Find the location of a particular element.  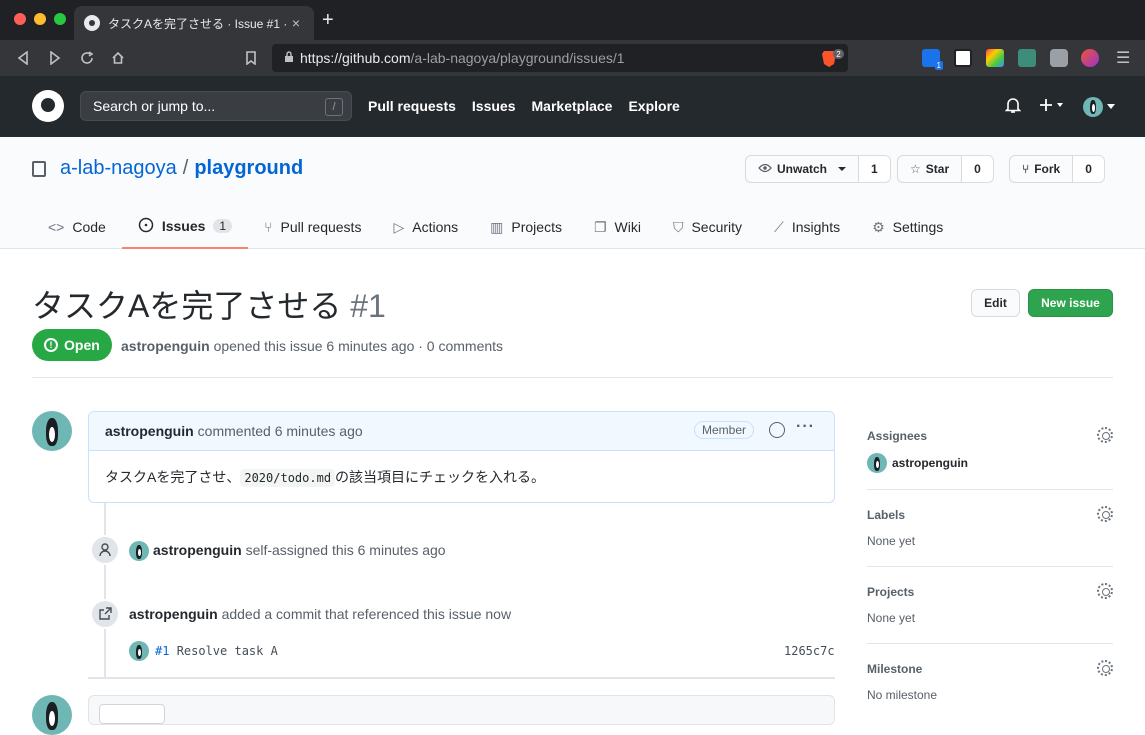

sidebar-milestone: Milestone No milestone is located at coordinates (990, 681).